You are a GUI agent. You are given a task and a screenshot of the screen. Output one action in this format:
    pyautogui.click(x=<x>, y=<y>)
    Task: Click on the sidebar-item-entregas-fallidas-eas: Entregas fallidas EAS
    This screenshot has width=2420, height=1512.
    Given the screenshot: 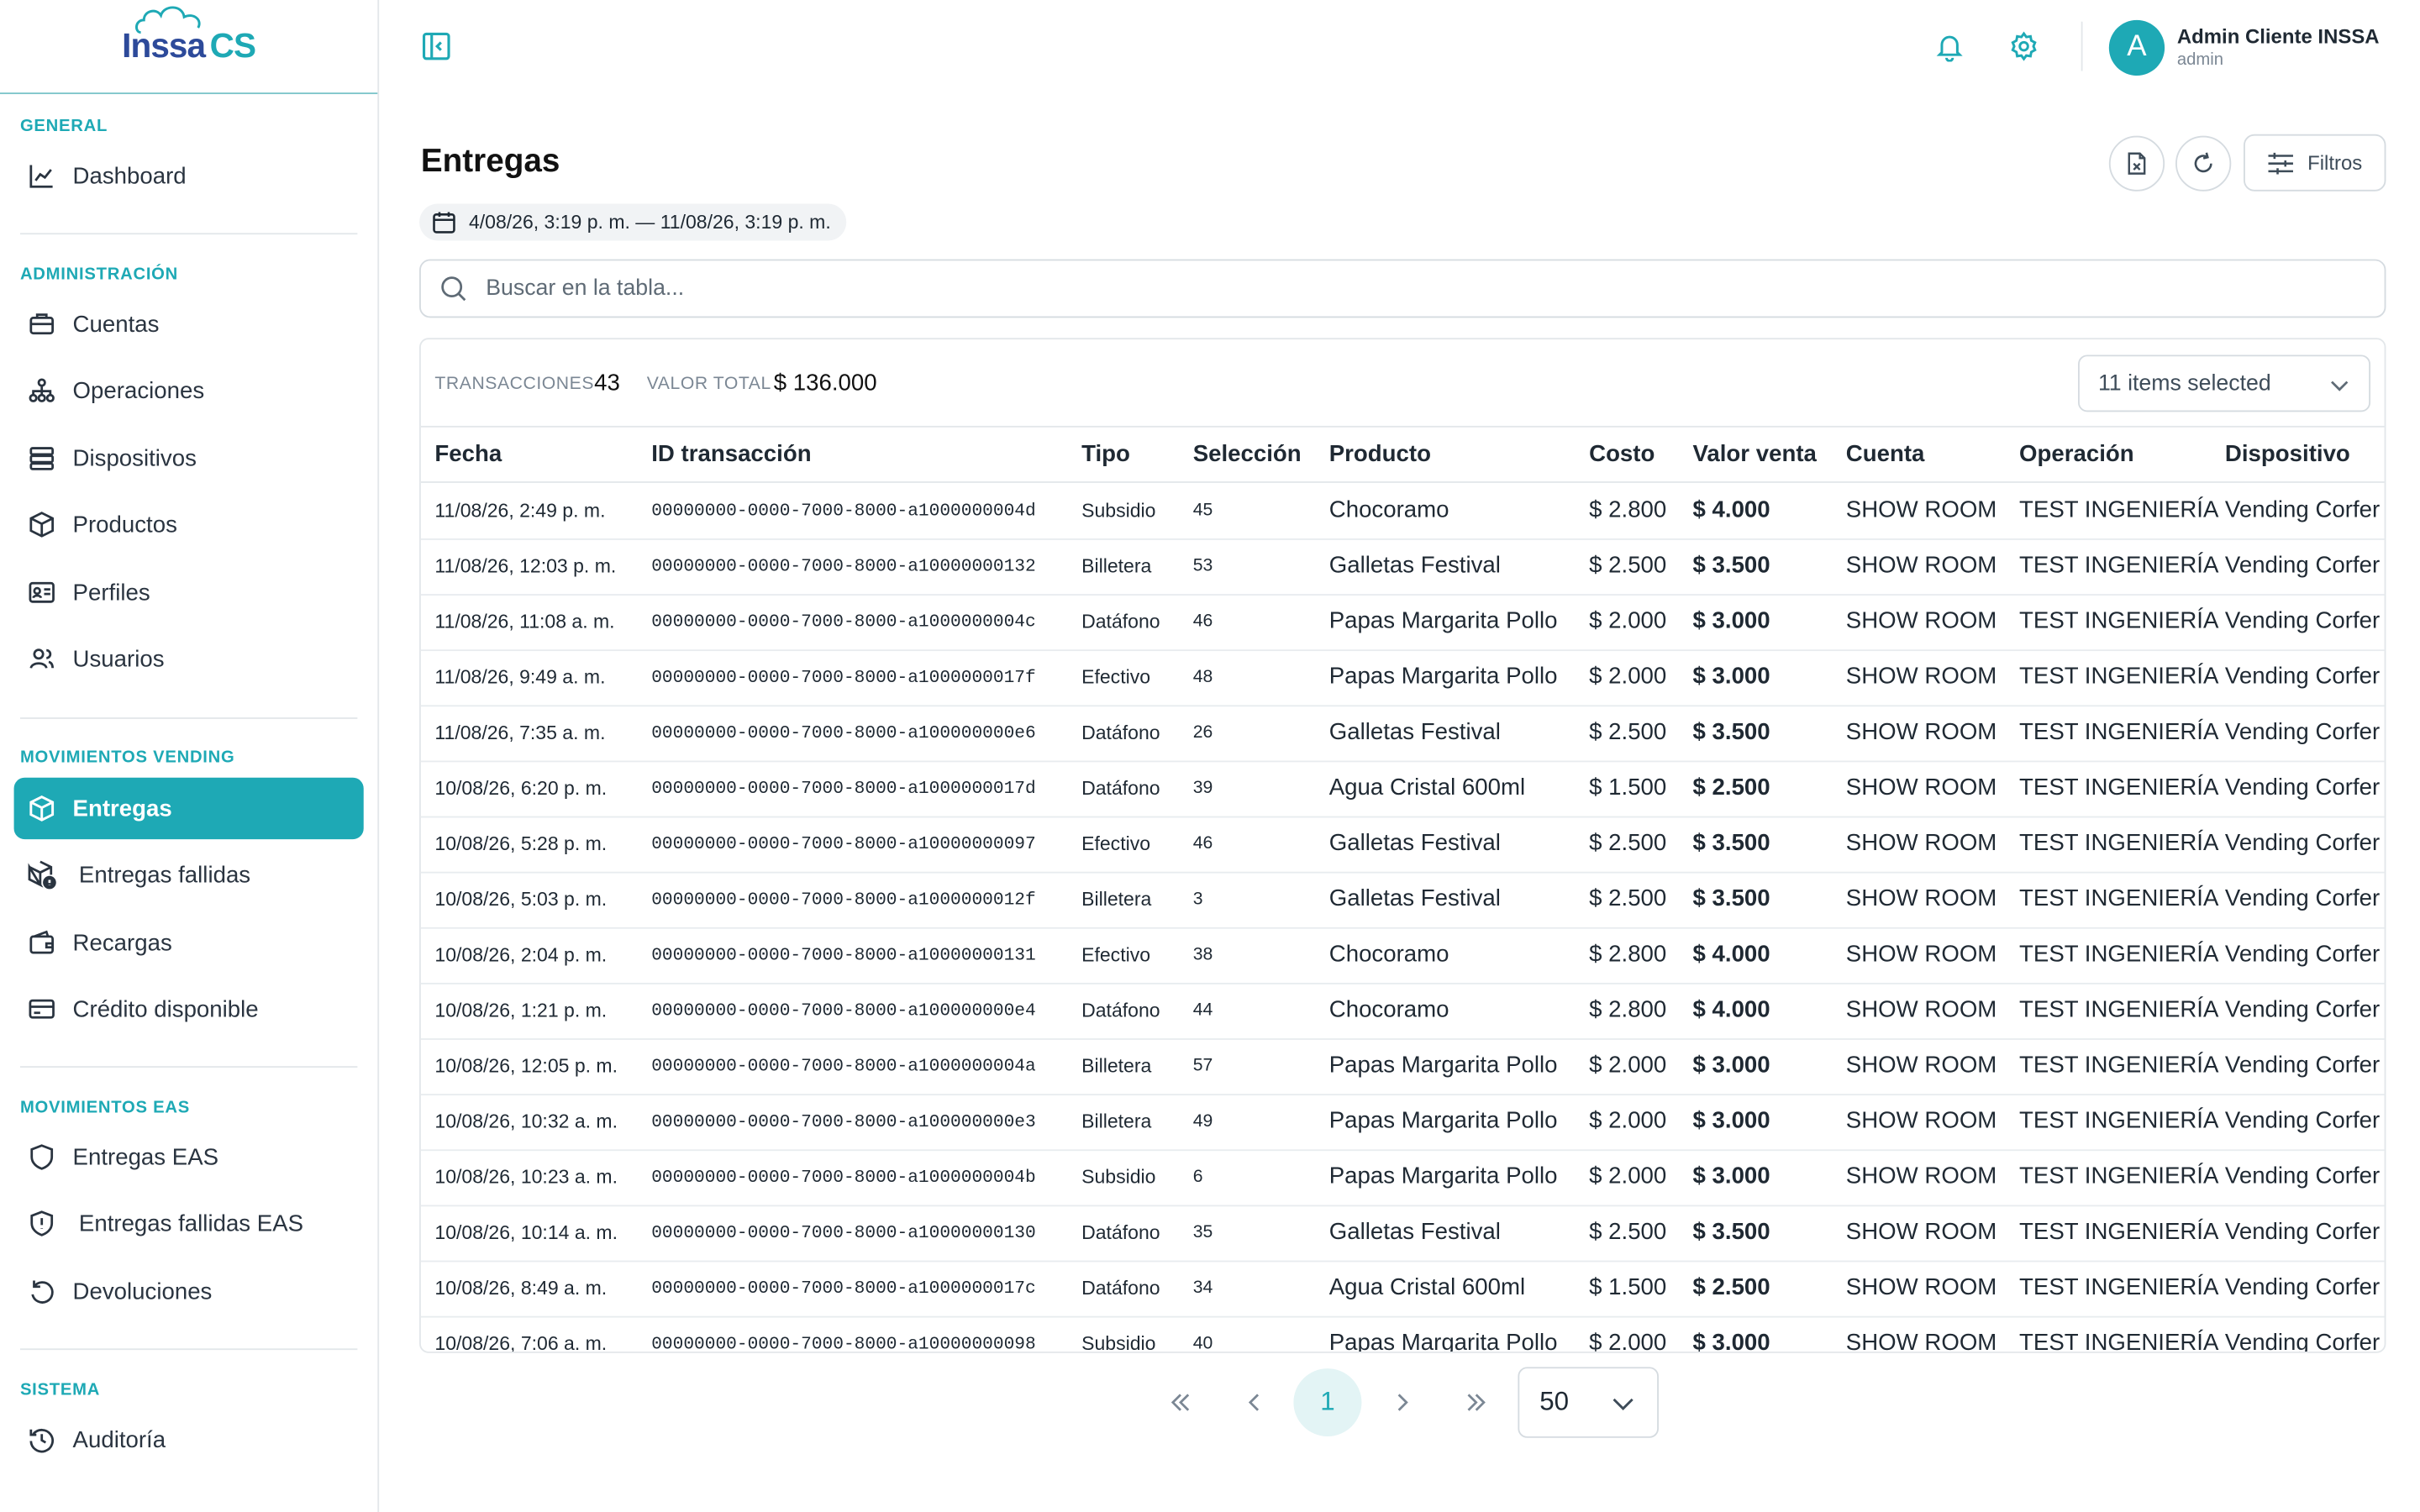 What is the action you would take?
    pyautogui.click(x=189, y=1223)
    